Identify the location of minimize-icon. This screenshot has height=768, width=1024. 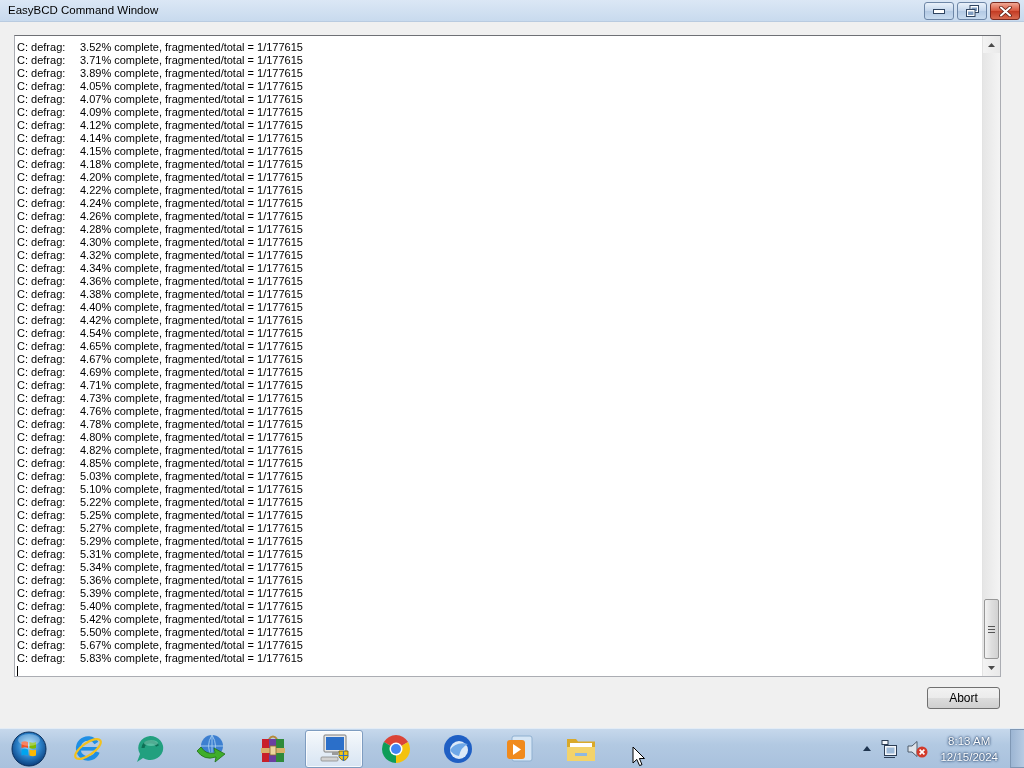
(939, 11).